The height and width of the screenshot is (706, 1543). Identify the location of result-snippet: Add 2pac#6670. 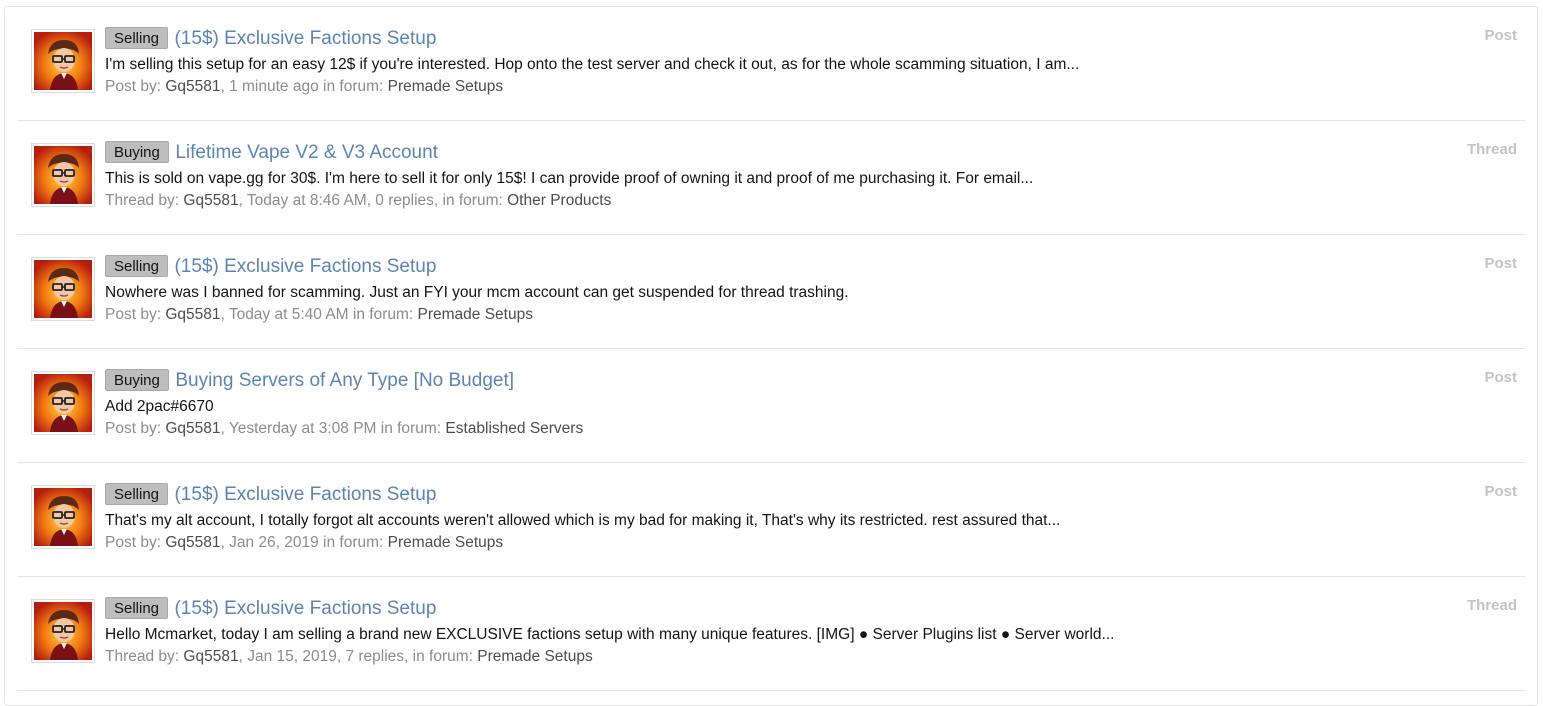
(159, 406).